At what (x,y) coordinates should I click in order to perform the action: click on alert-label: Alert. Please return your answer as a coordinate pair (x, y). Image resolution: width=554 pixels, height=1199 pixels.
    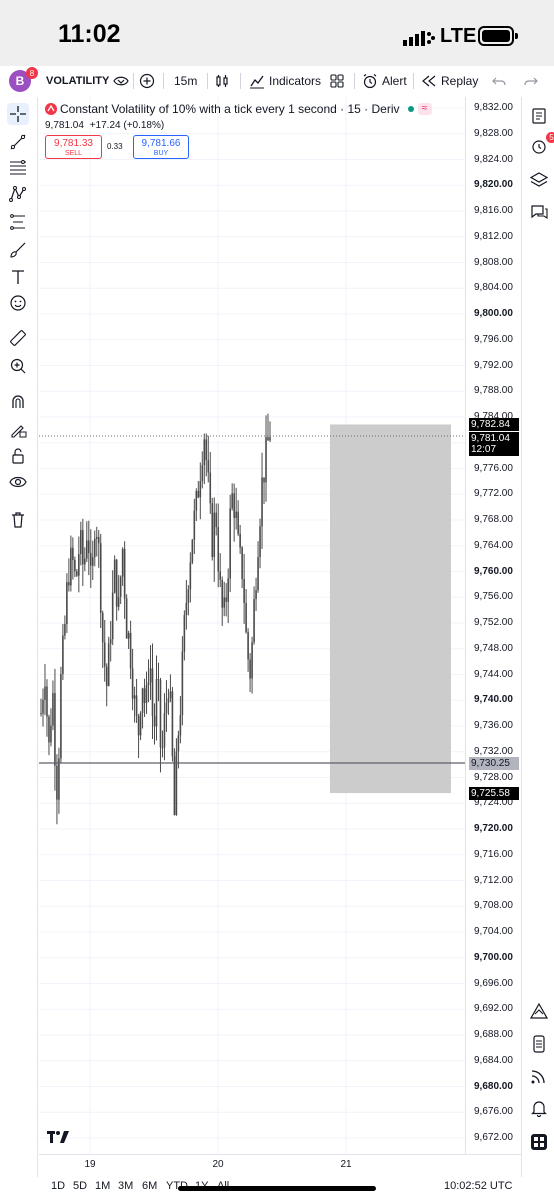
    Looking at the image, I should click on (394, 81).